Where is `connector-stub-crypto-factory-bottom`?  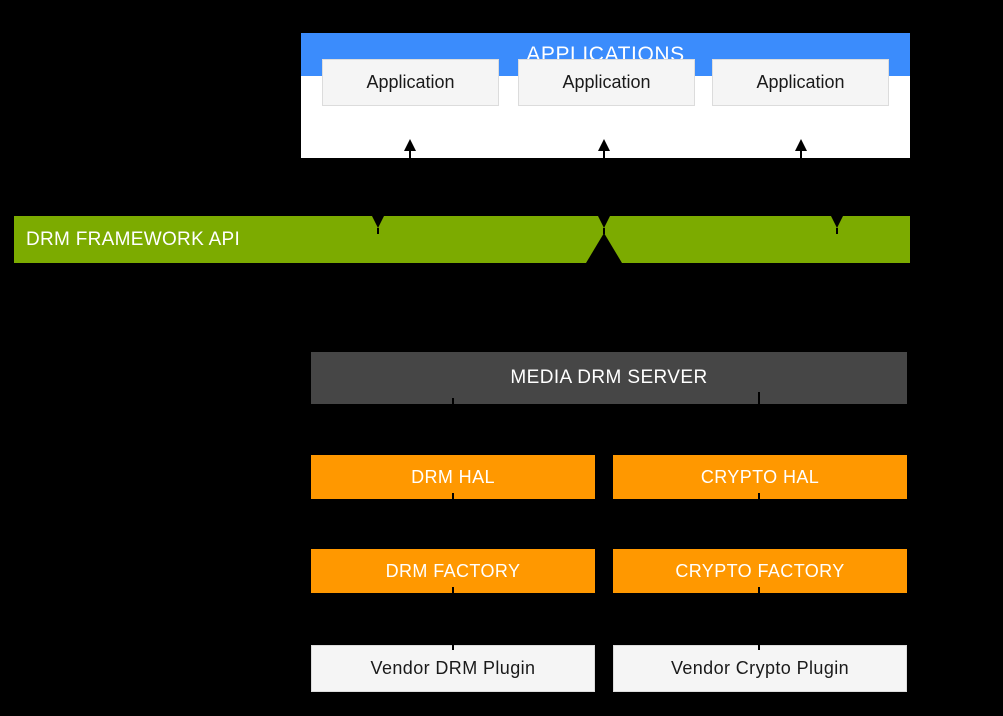 connector-stub-crypto-factory-bottom is located at coordinates (759, 590).